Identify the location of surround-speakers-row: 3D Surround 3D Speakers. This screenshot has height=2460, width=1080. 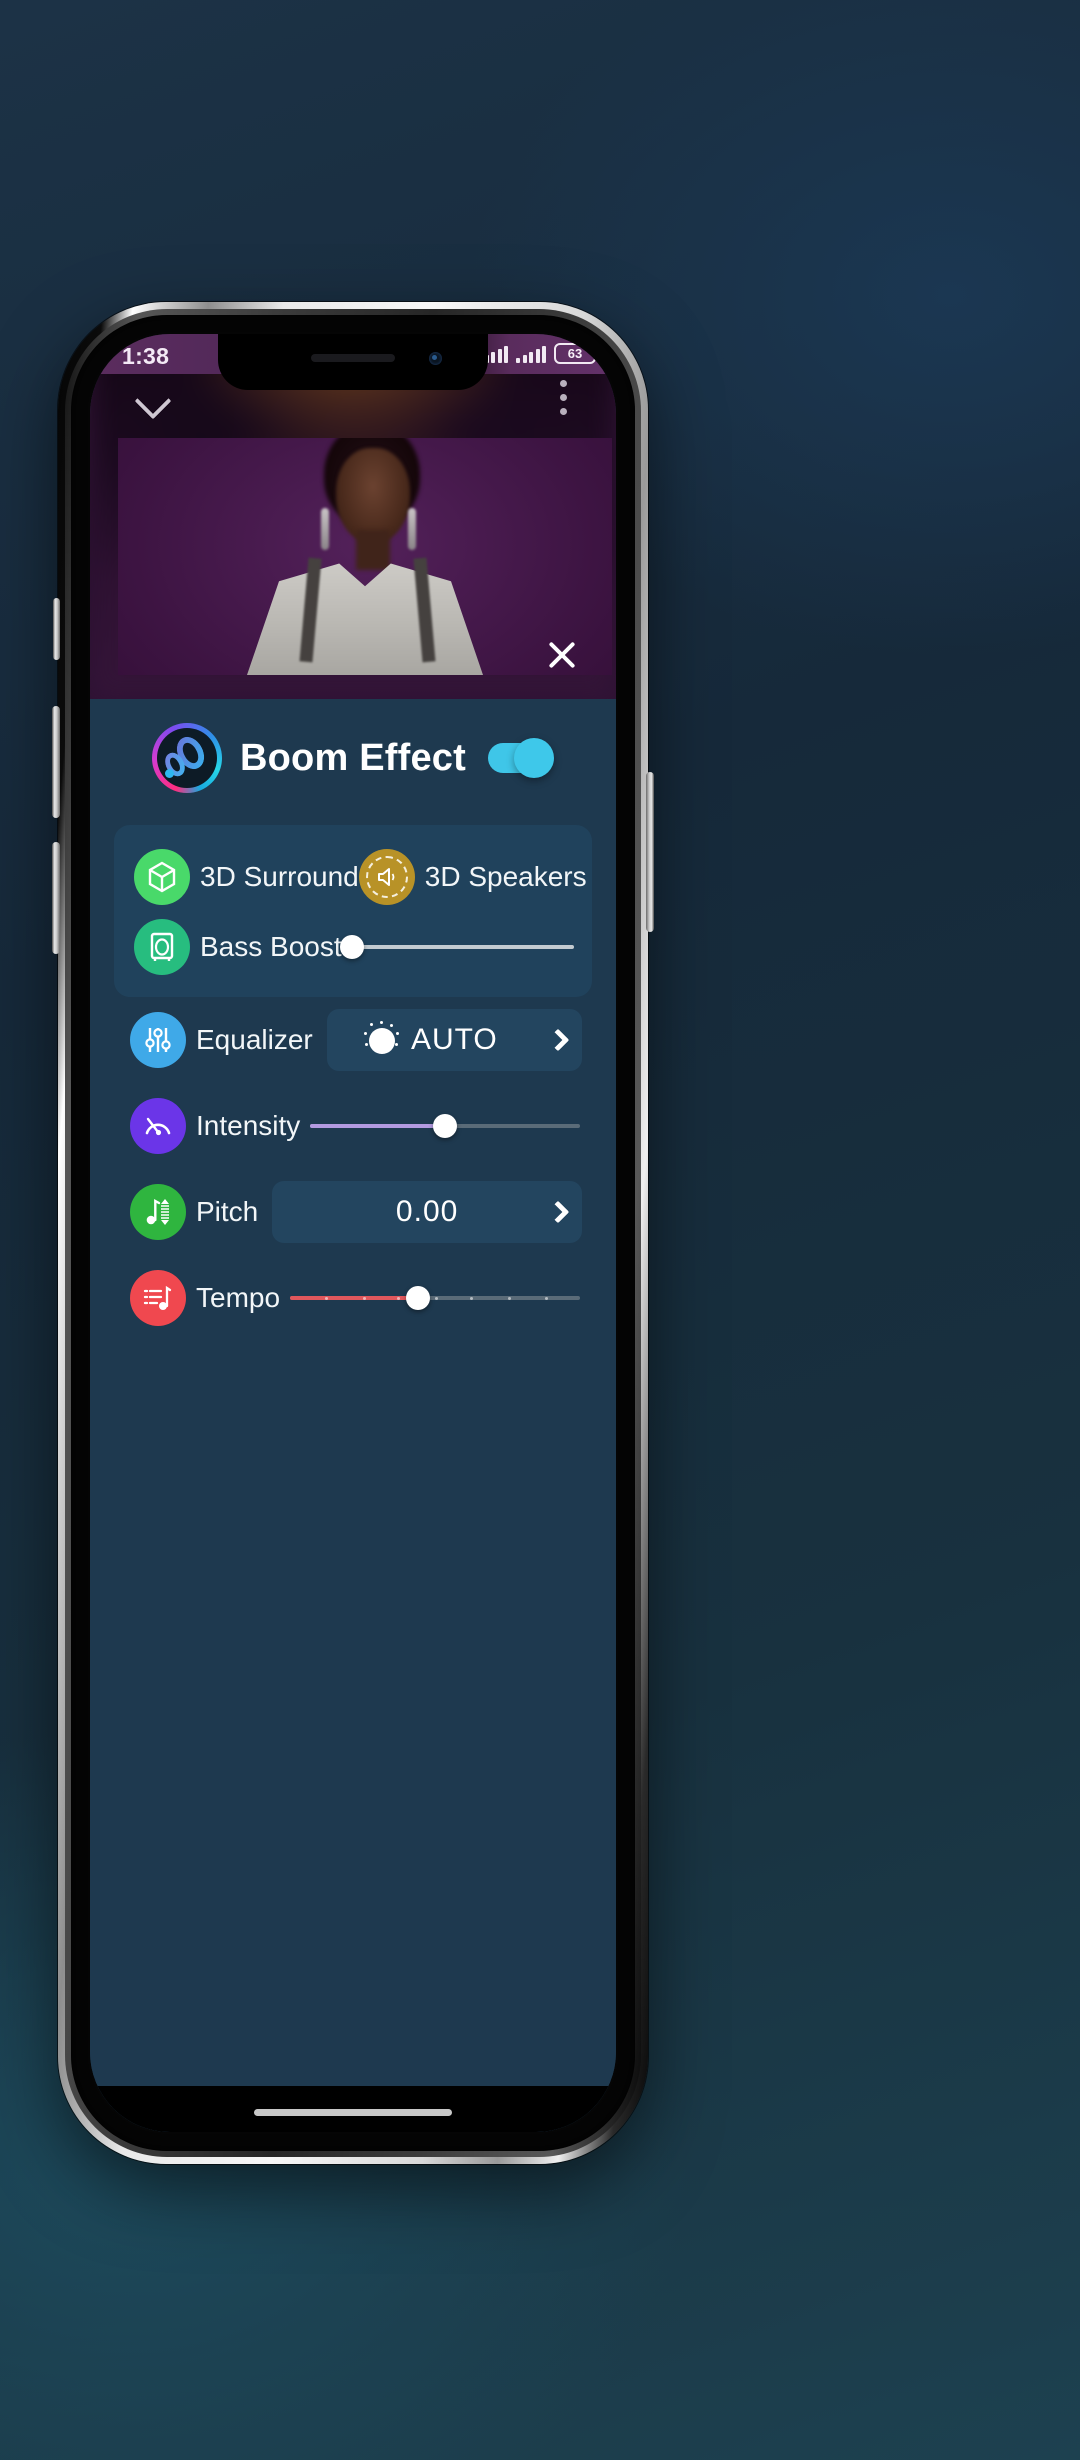
(353, 873).